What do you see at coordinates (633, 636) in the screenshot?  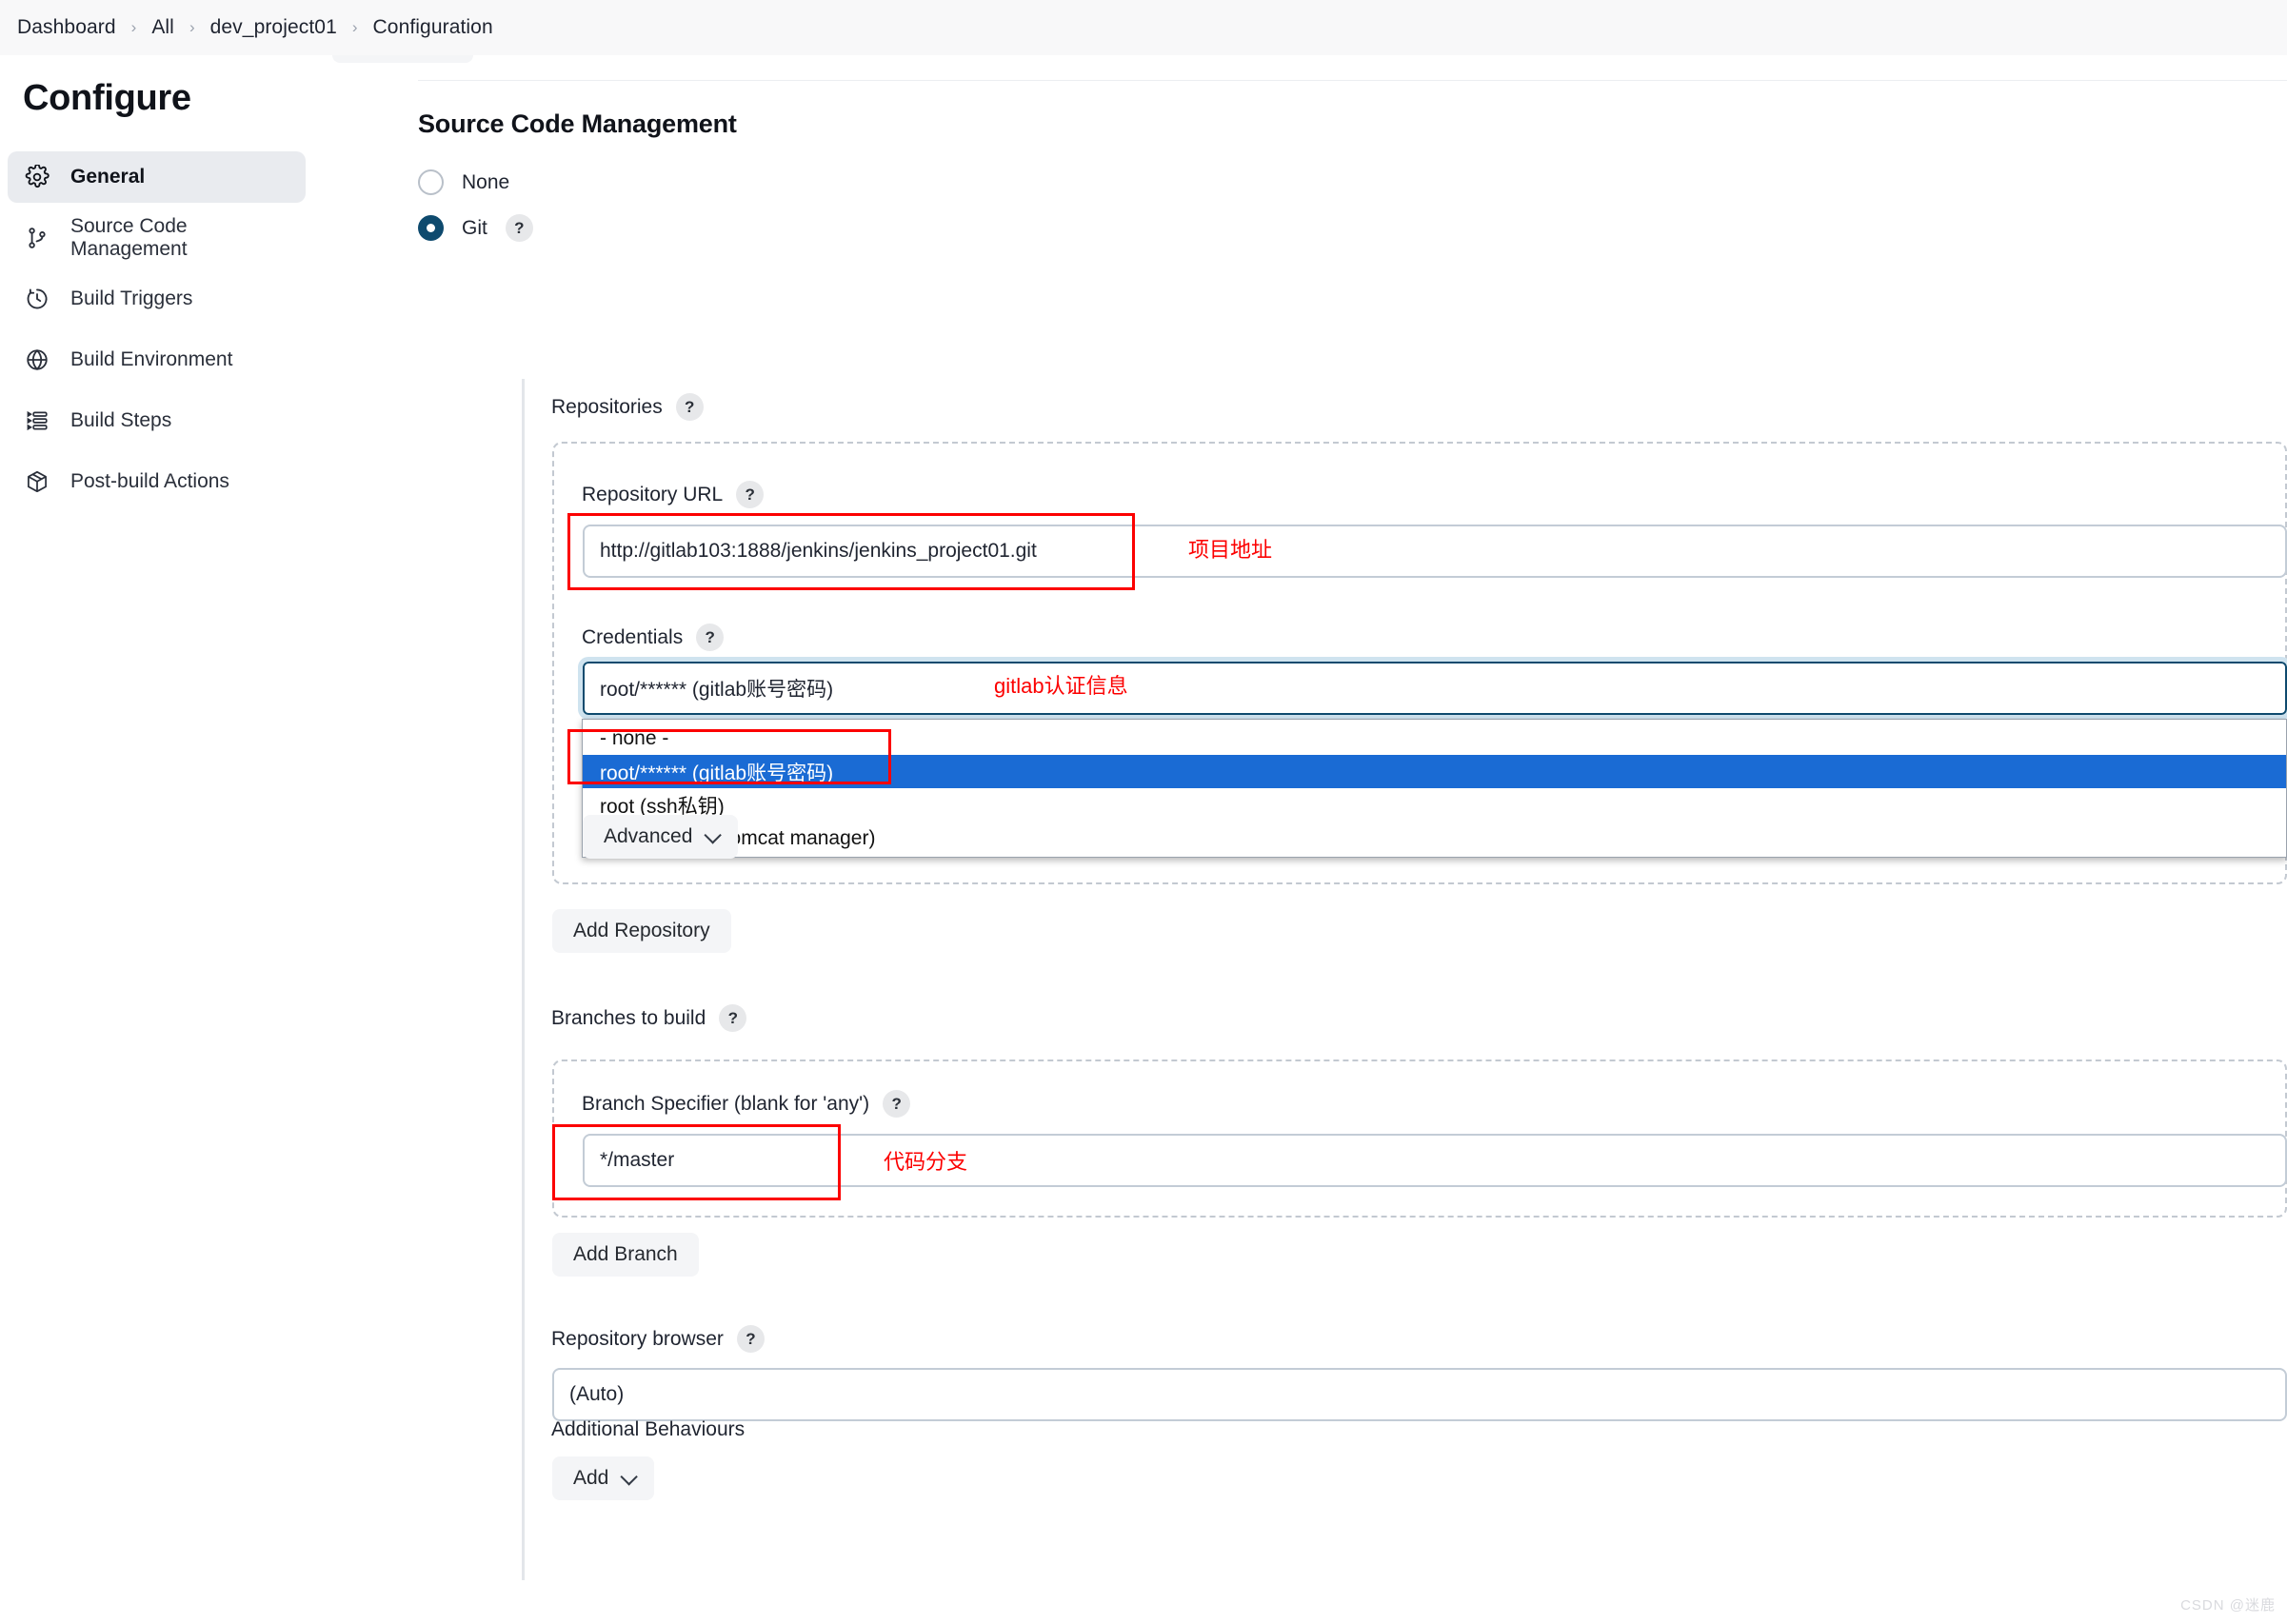 I see `credentials-label: Credentials` at bounding box center [633, 636].